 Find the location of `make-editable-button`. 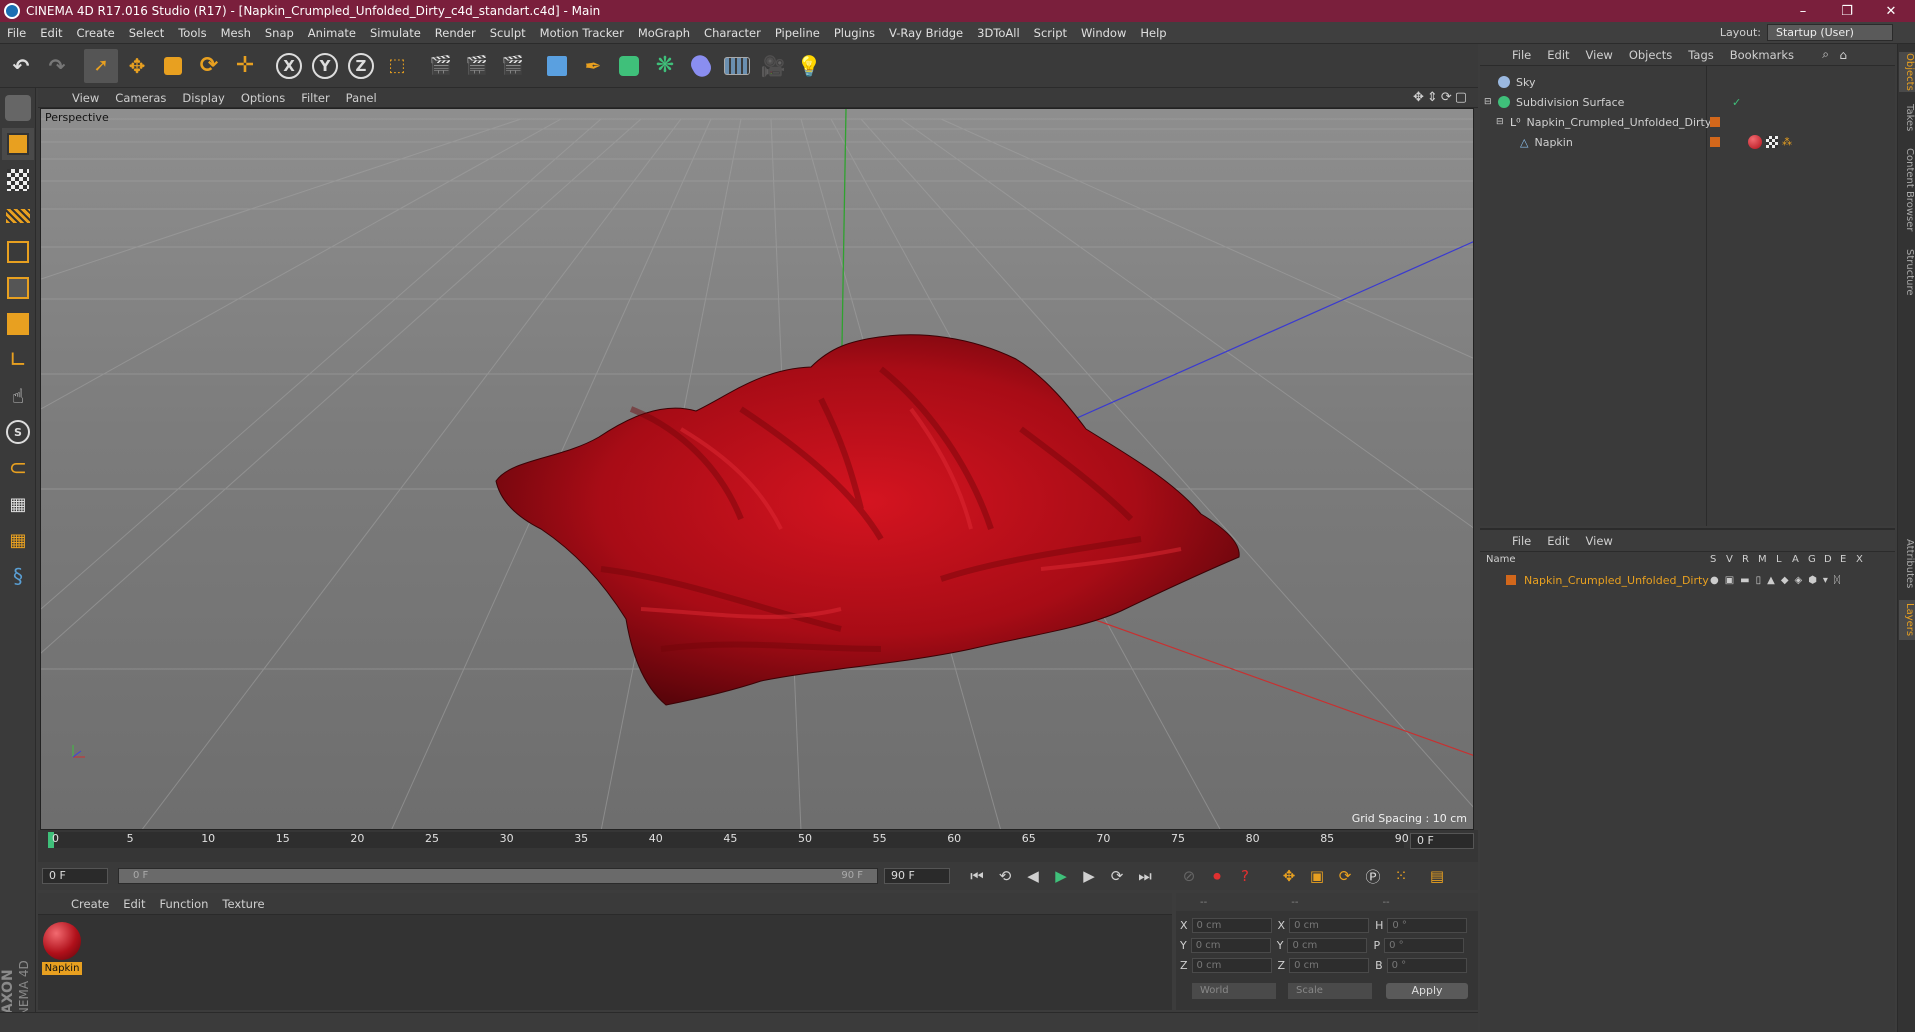

make-editable-button is located at coordinates (18, 108).